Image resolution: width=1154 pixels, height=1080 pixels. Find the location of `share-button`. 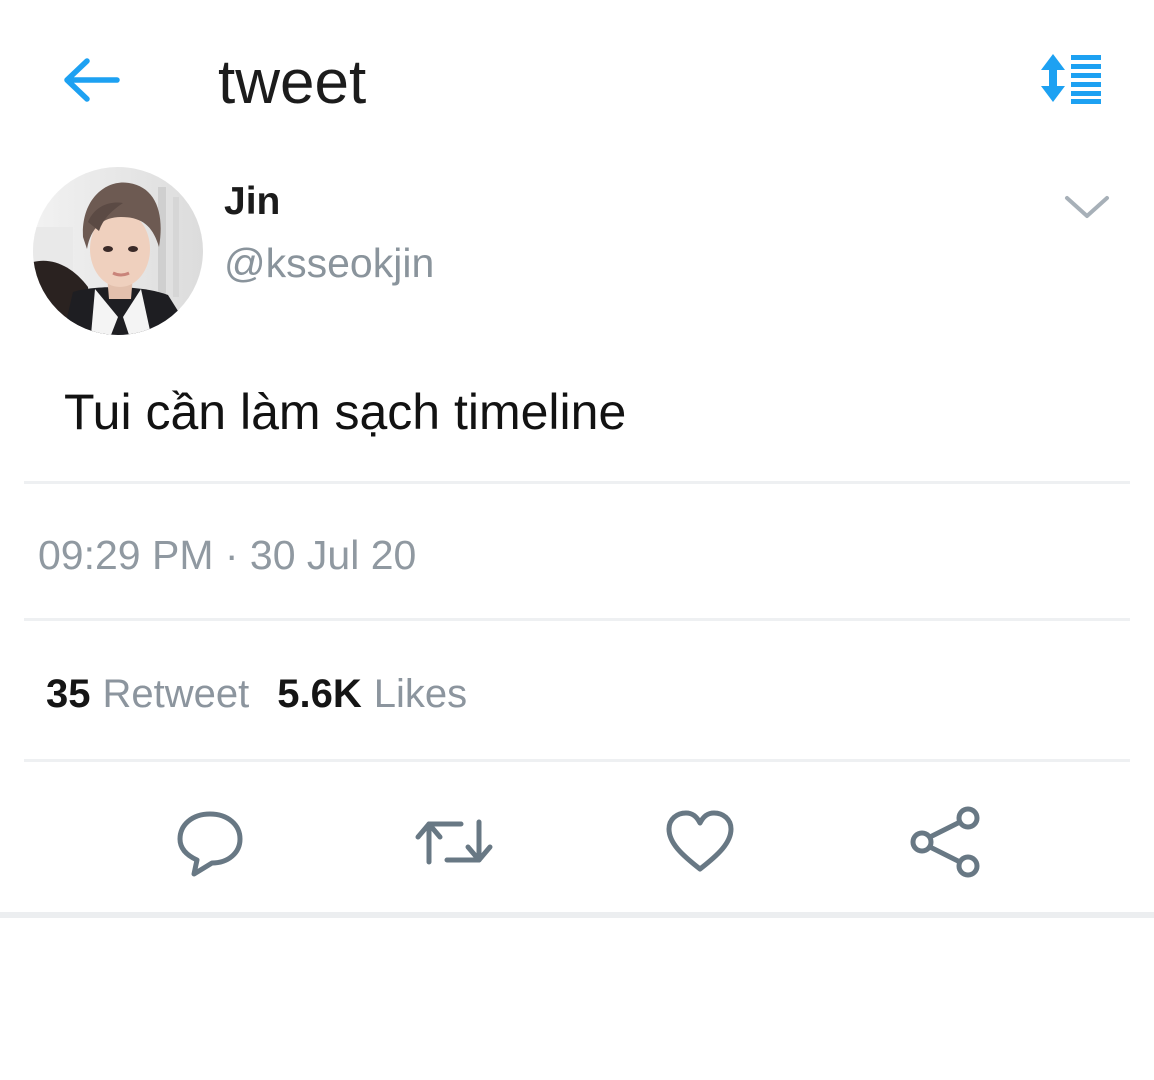

share-button is located at coordinates (946, 842).